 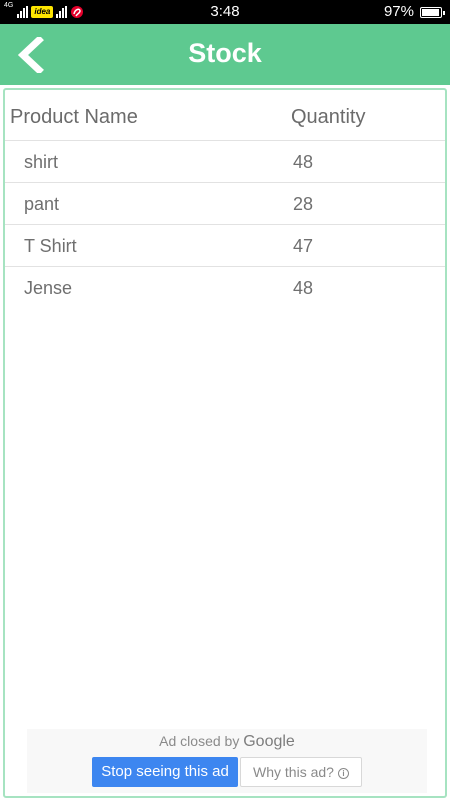 I want to click on product-name-cell: T Shirt, so click(x=50, y=246).